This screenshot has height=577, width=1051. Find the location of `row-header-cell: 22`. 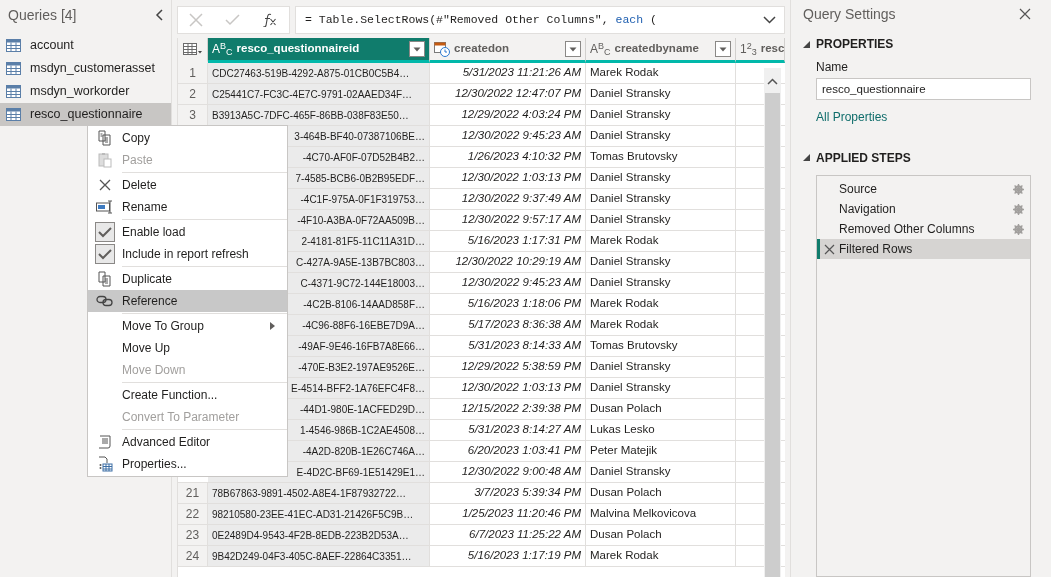

row-header-cell: 22 is located at coordinates (193, 514).